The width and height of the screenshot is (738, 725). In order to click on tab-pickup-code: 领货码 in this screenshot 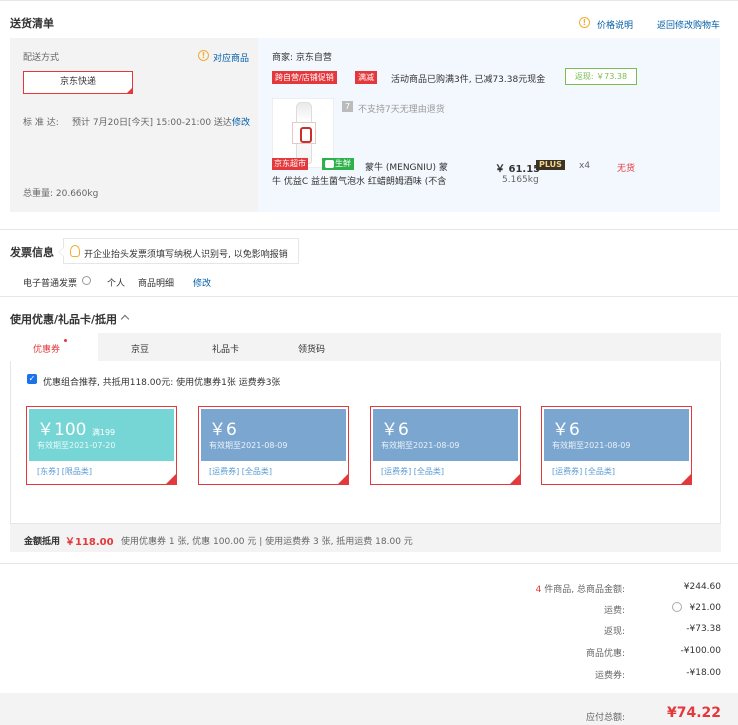, I will do `click(311, 348)`.